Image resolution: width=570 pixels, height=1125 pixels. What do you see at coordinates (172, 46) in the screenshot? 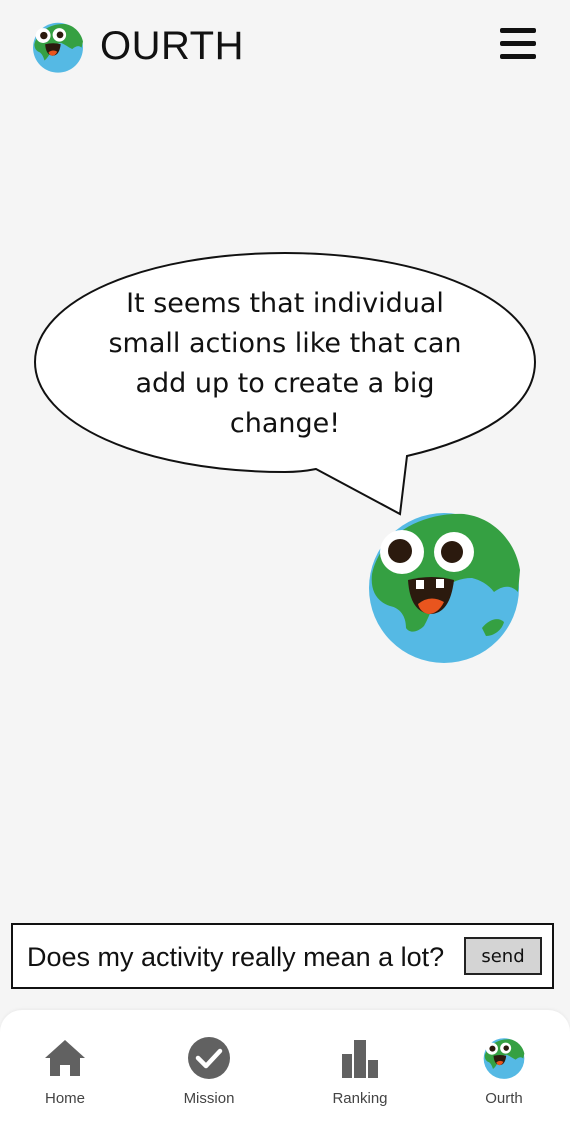
I see `app-title: OURTH` at bounding box center [172, 46].